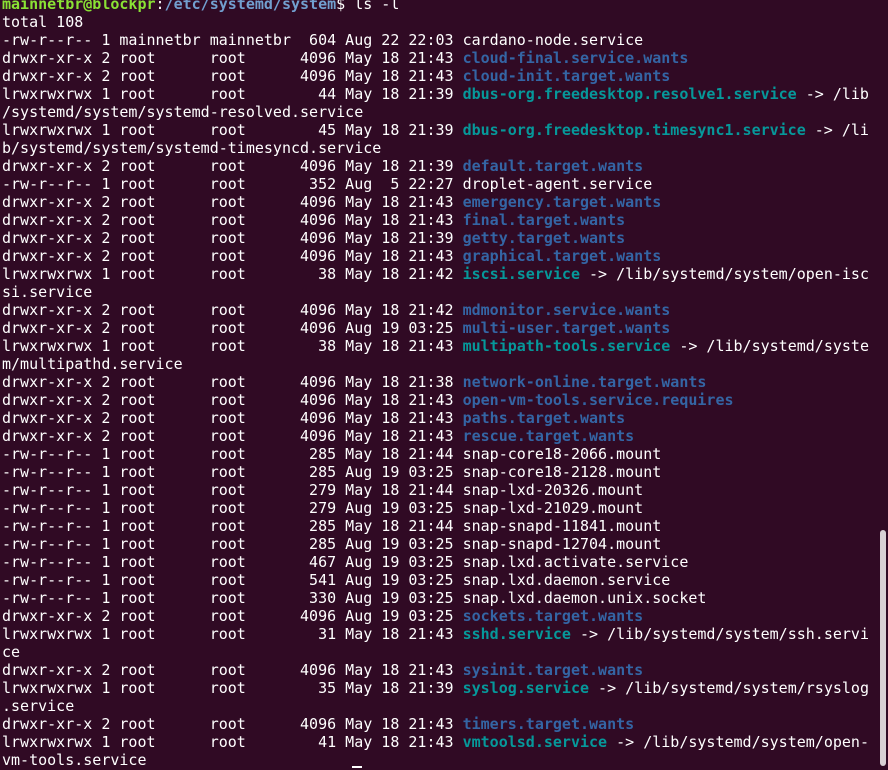 The height and width of the screenshot is (770, 888). Describe the element at coordinates (250, 6) in the screenshot. I see `prompt-path: /etc/systemd/system` at that location.